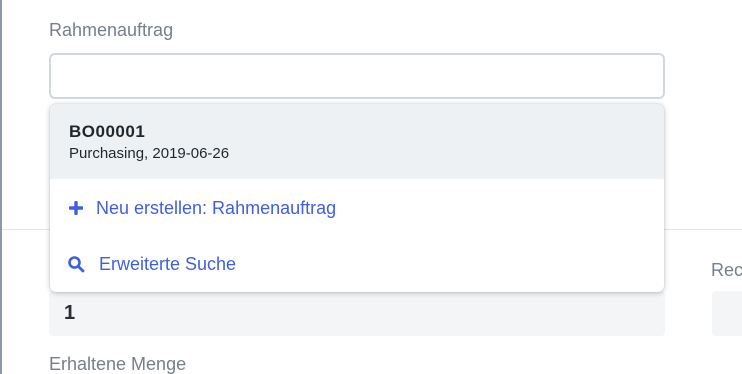 This screenshot has height=374, width=742. I want to click on rahmenauftrag-input, so click(357, 76).